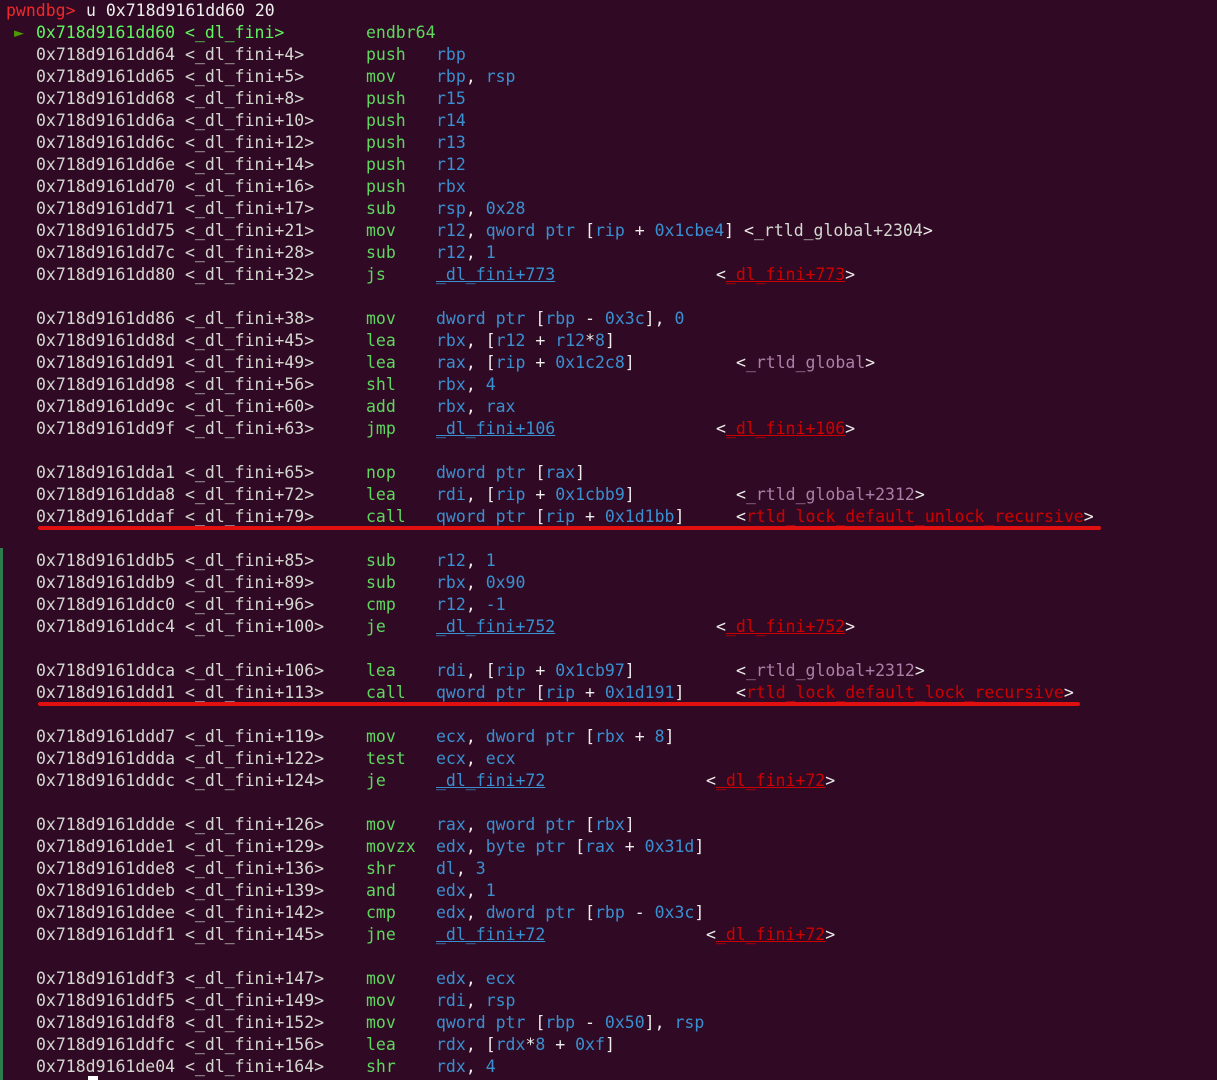 Image resolution: width=1217 pixels, height=1080 pixels. I want to click on operand-token: >, so click(927, 230).